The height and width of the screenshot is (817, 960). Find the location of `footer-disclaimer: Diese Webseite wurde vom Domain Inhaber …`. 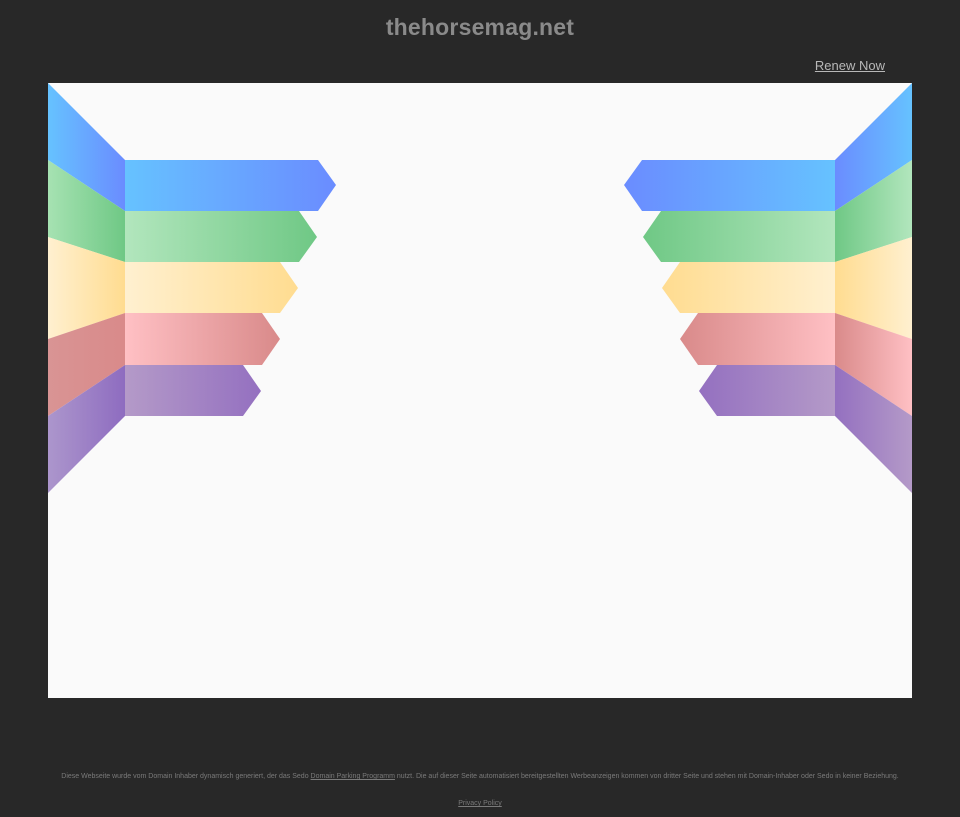

footer-disclaimer: Diese Webseite wurde vom Domain Inhaber … is located at coordinates (480, 776).